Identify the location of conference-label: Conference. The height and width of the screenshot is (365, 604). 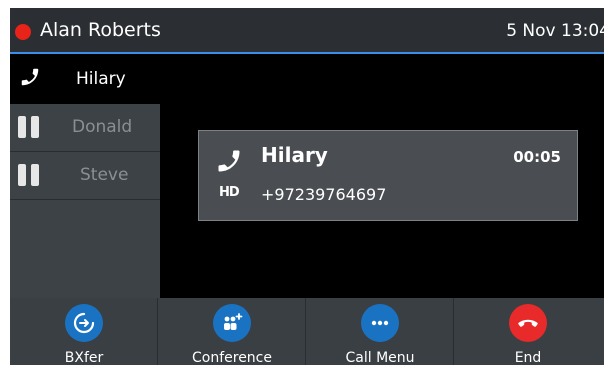
(231, 357).